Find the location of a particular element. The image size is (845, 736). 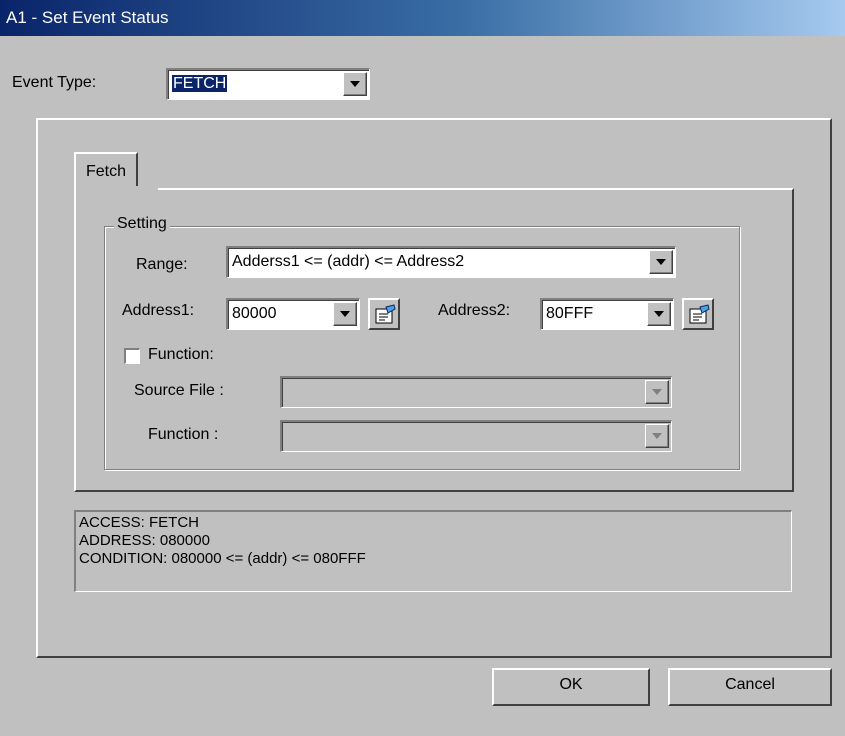

address1-dropdown-icon is located at coordinates (345, 314).